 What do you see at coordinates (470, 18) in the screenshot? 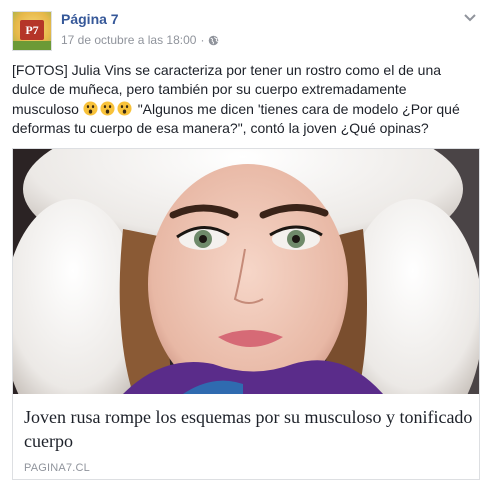
I see `chevron-down-icon` at bounding box center [470, 18].